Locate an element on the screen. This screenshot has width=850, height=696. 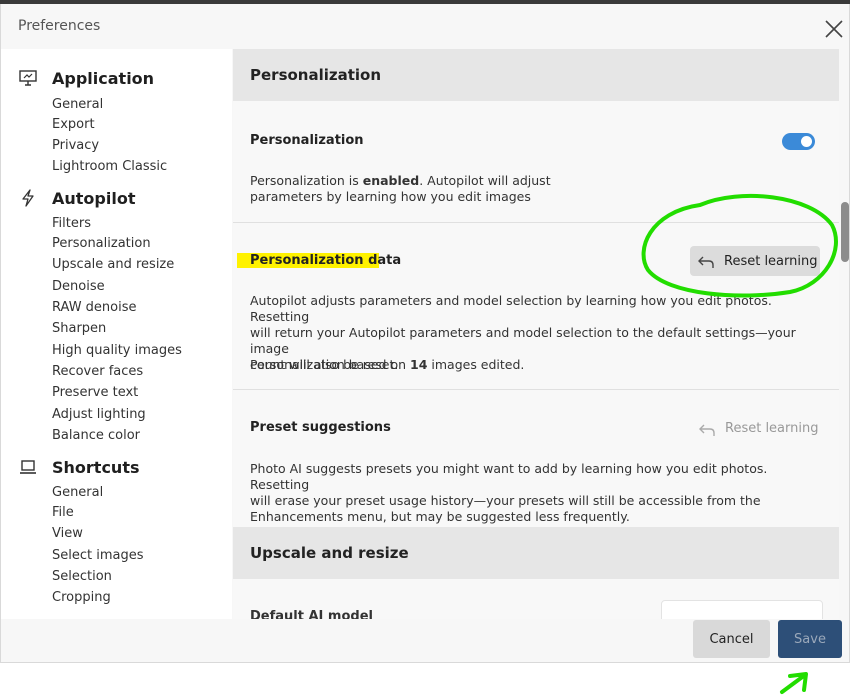
sidebar-group-label: Shortcuts is located at coordinates (96, 467).